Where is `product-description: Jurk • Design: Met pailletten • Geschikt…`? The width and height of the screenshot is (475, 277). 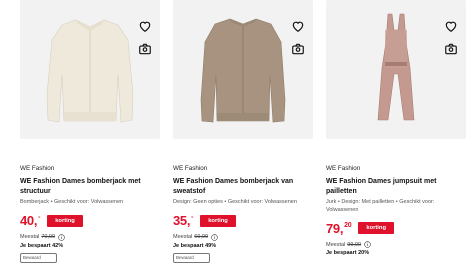
product-description: Jurk • Design: Met pailletten • Geschikt… is located at coordinates (380, 206).